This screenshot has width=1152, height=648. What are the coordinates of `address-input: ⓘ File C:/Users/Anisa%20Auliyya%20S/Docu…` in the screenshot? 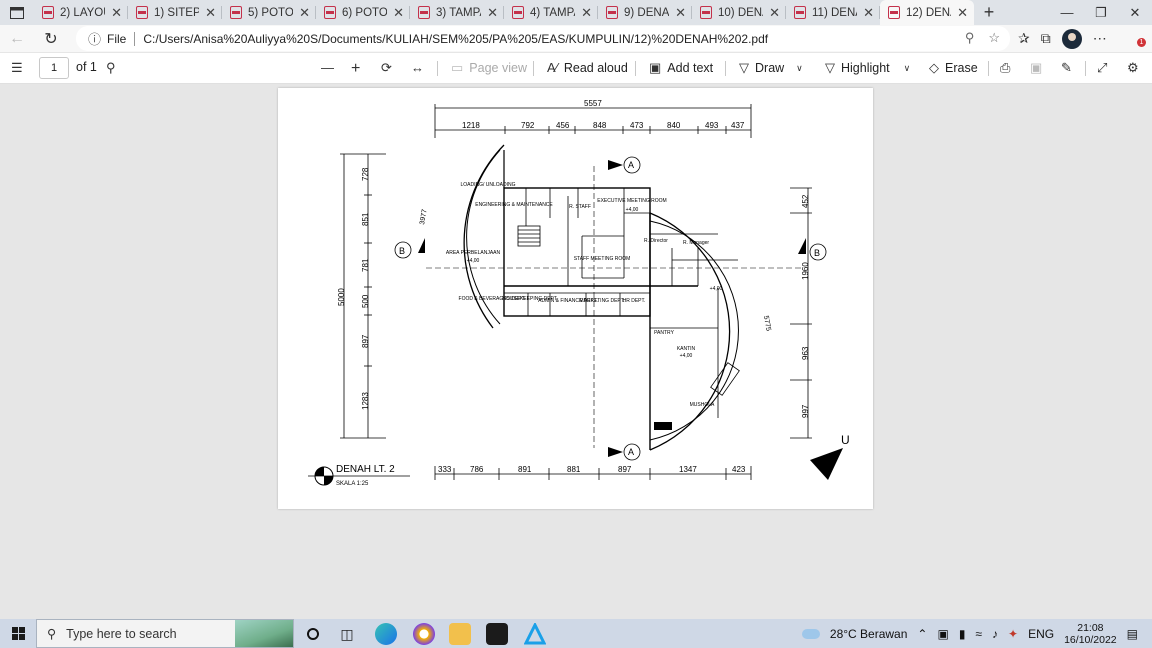 It's located at (543, 38).